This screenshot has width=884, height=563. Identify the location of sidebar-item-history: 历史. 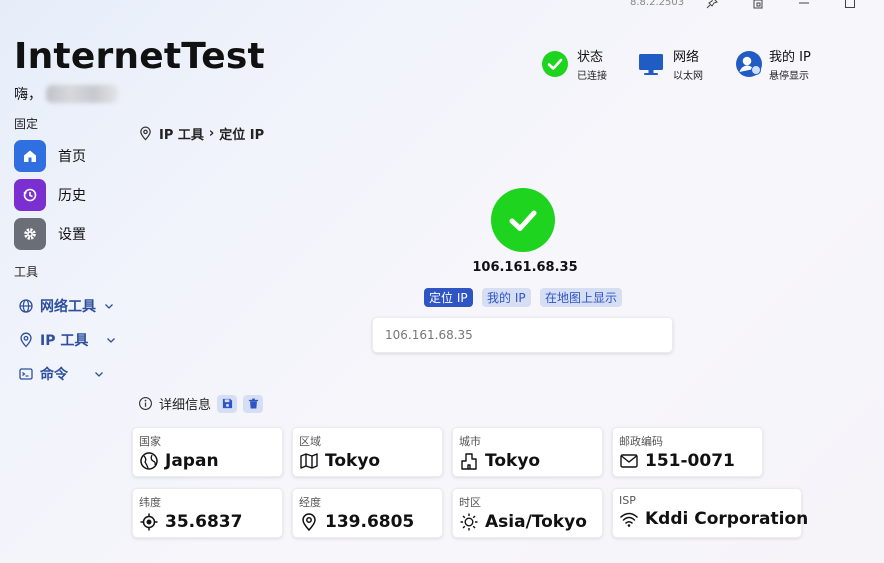
(50, 195).